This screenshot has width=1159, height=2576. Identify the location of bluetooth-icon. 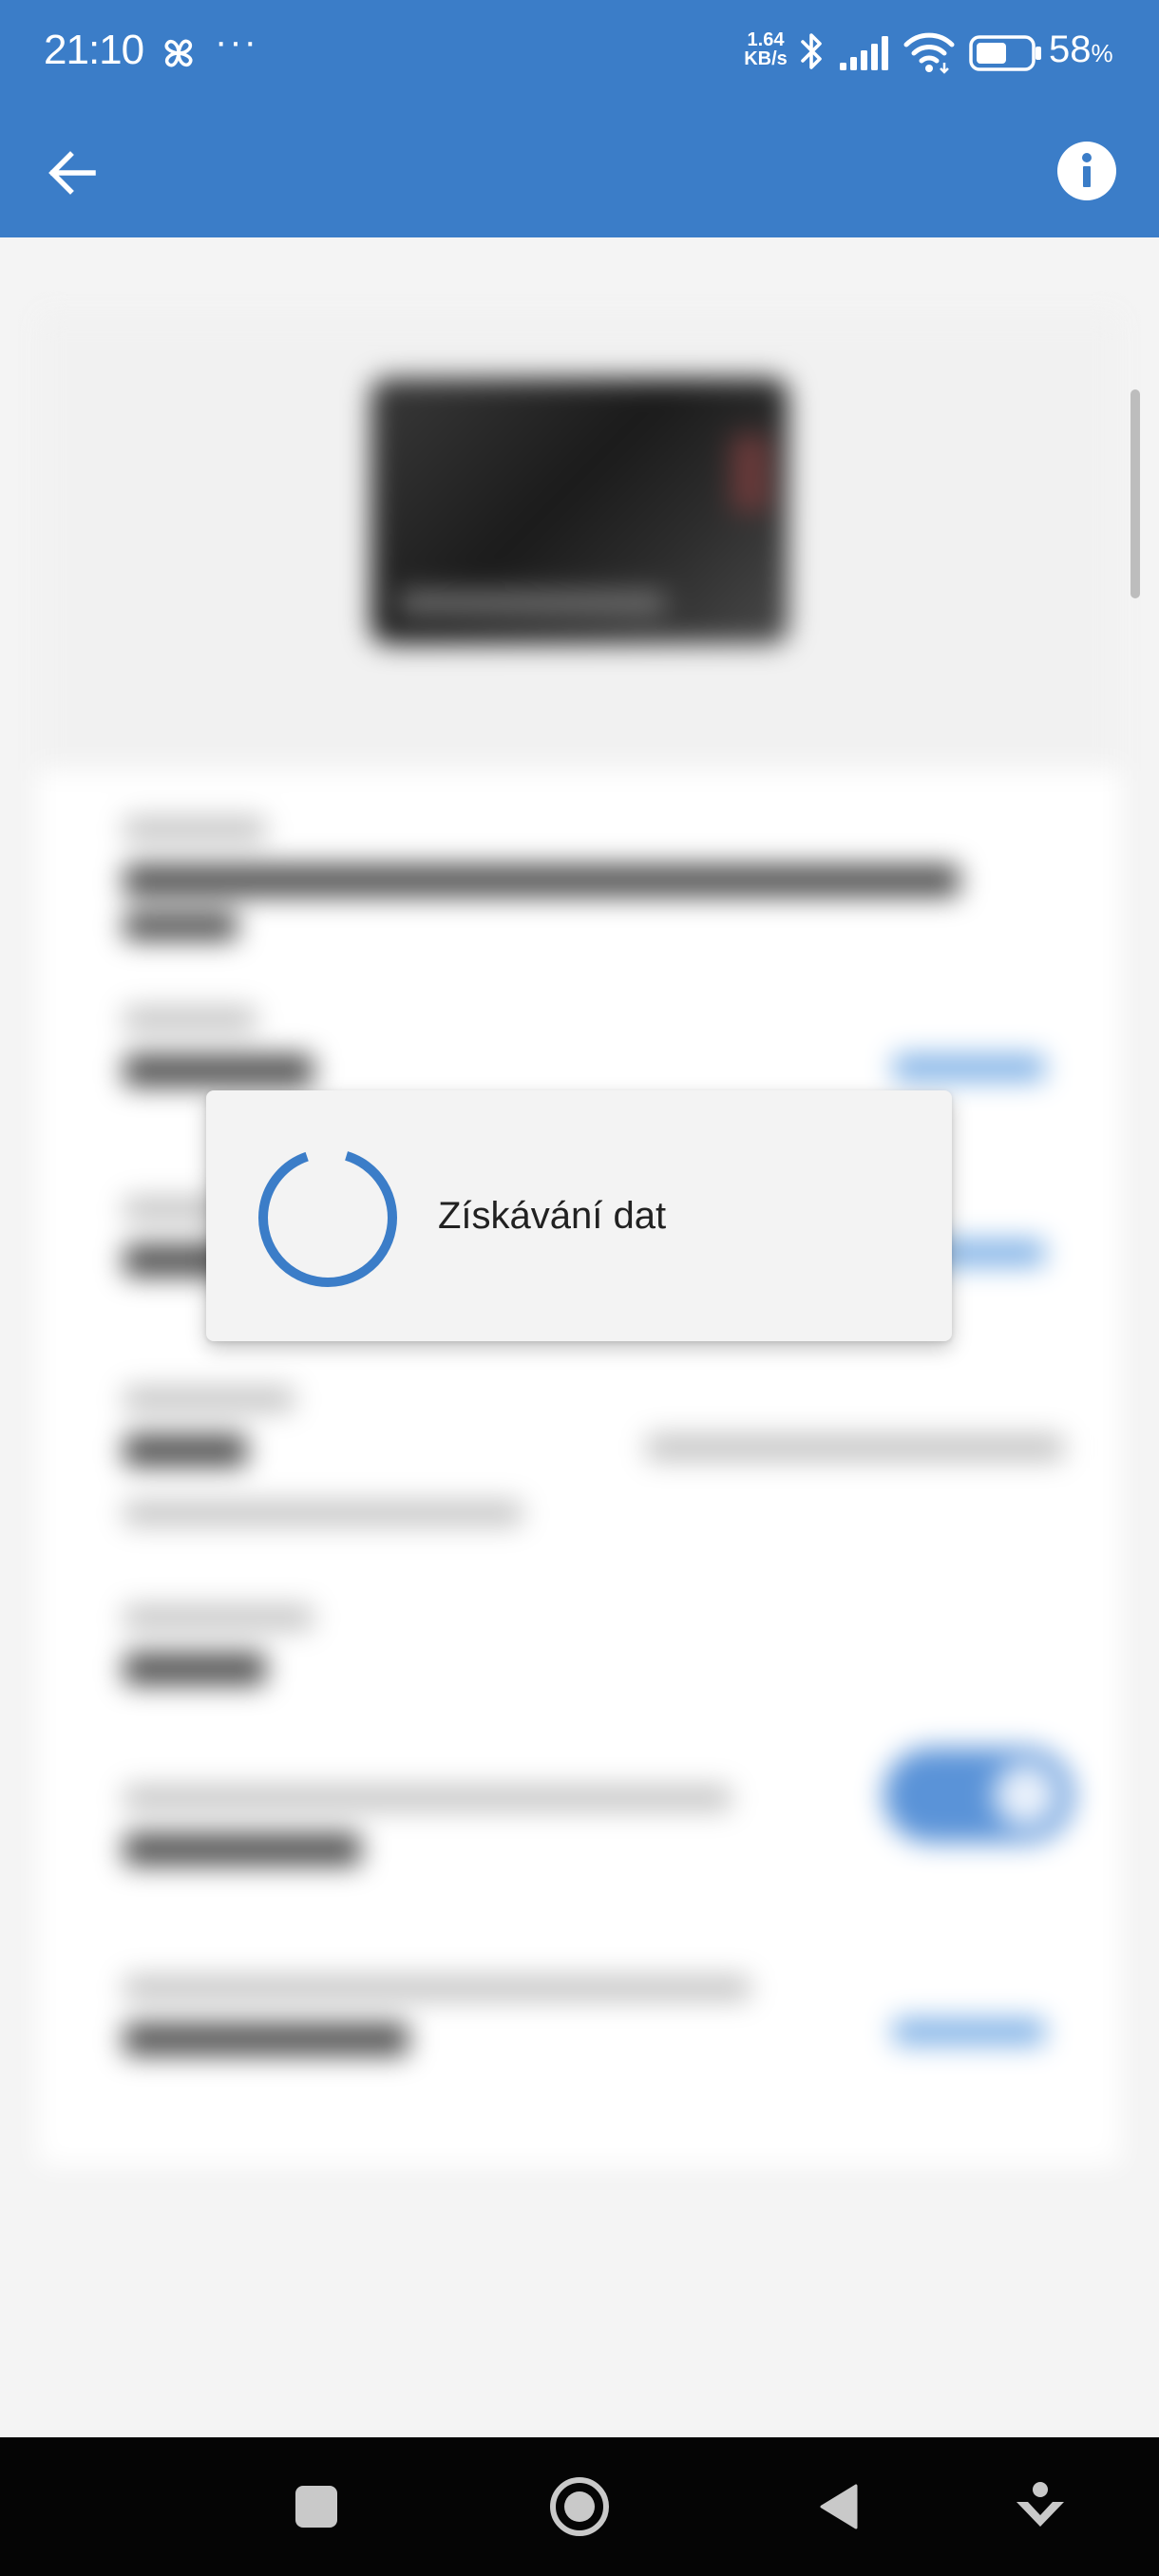
(811, 51).